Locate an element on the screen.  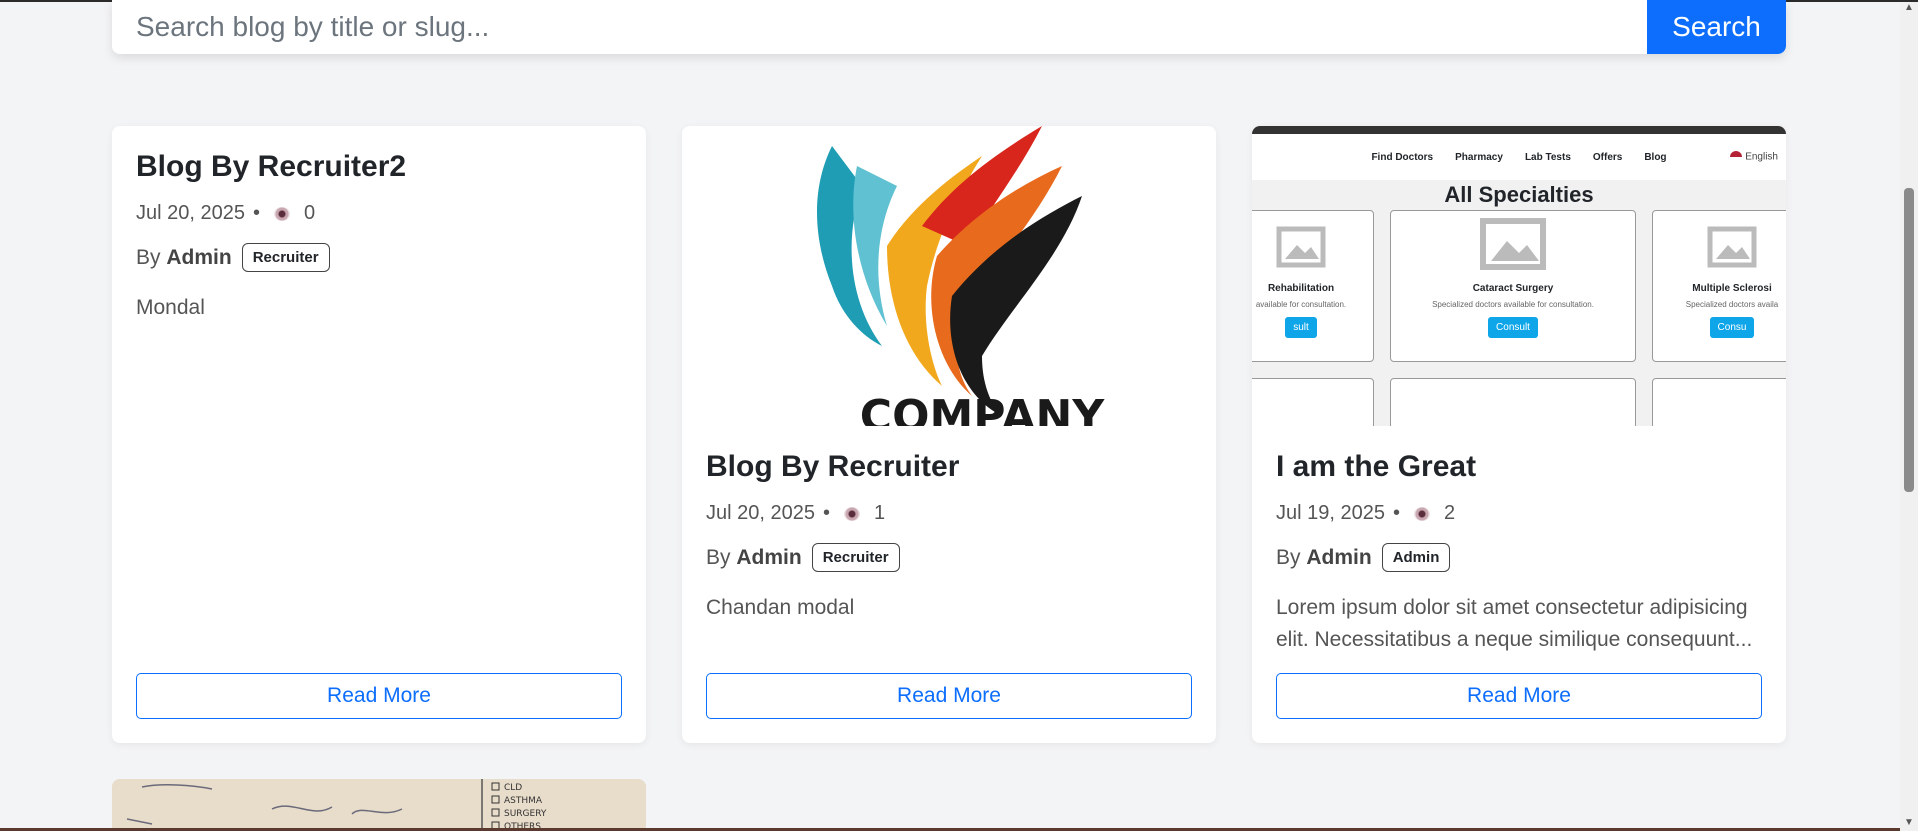
vertical-scrollbar: ▲ ▼ is located at coordinates (1909, 416).